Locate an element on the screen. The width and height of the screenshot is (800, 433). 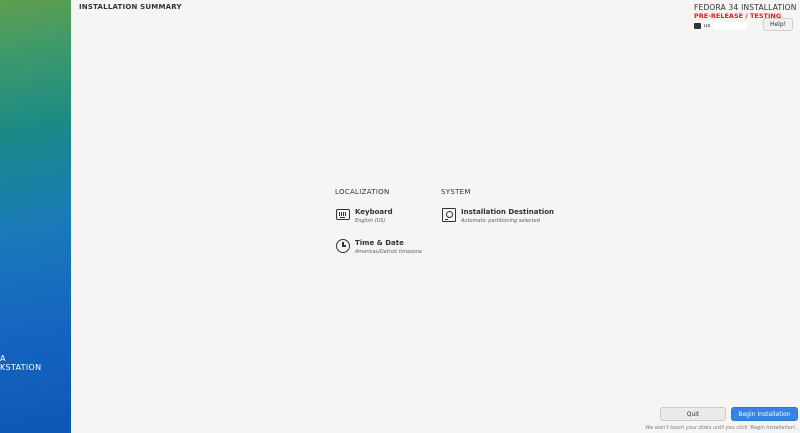
spoke-time-date-name: Time & Date is located at coordinates (379, 243).